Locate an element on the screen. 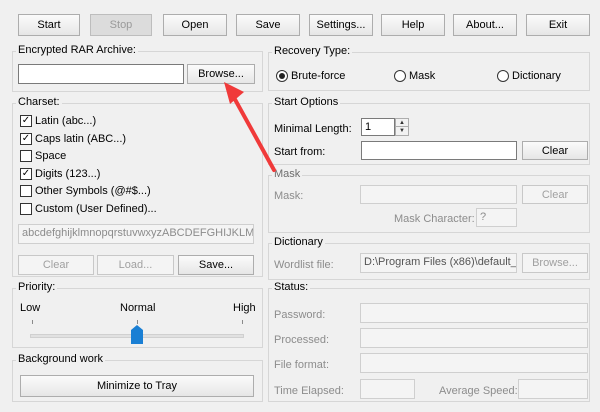  file-format-label: File format: is located at coordinates (302, 365).